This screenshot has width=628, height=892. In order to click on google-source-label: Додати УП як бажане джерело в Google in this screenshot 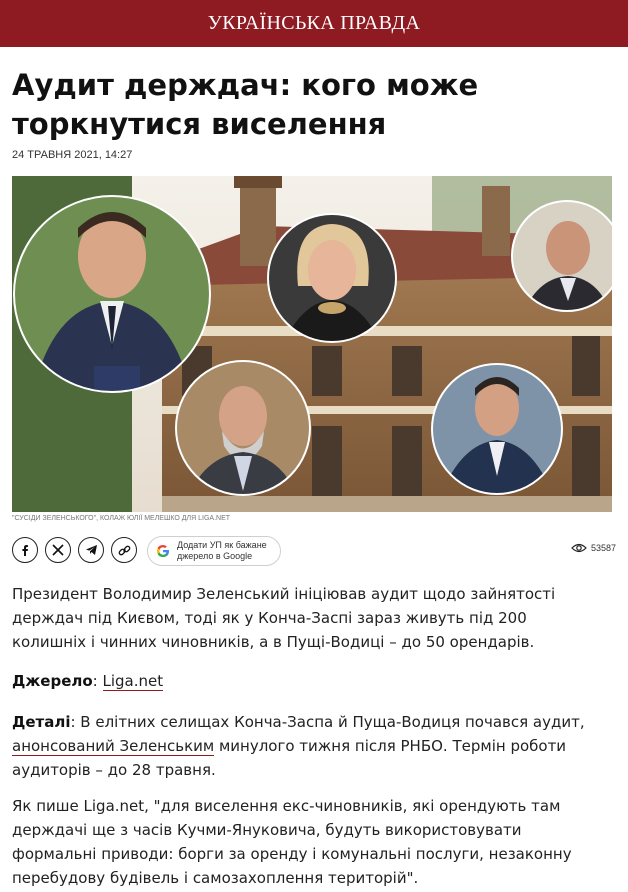, I will do `click(222, 550)`.